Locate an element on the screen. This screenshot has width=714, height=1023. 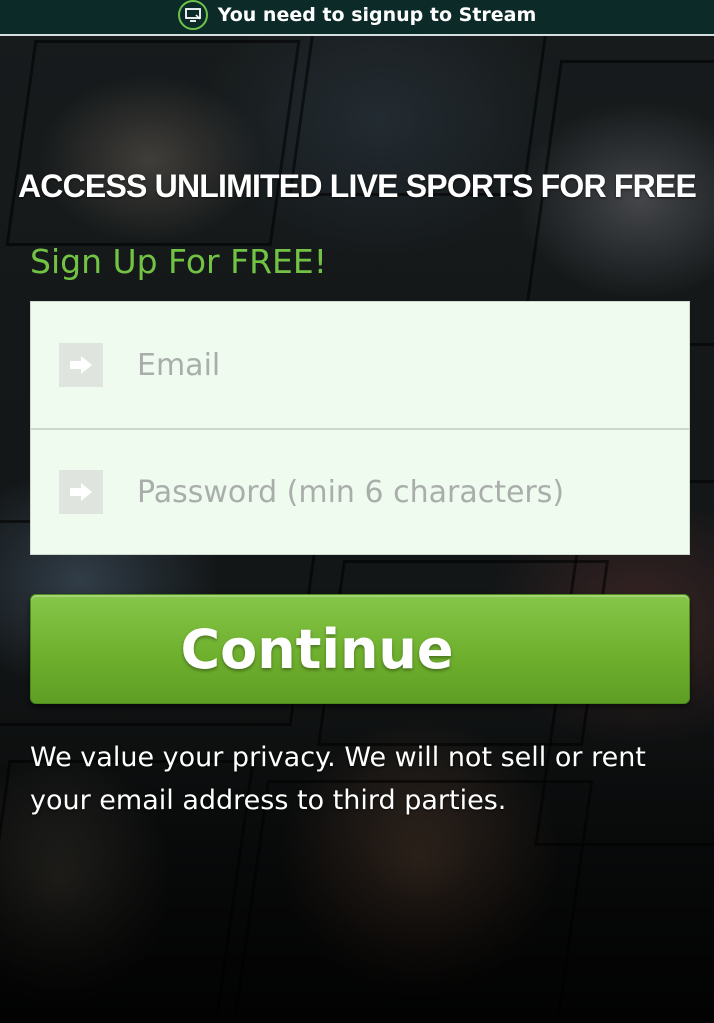
signup-banner: You need to signup to Stream is located at coordinates (357, 18).